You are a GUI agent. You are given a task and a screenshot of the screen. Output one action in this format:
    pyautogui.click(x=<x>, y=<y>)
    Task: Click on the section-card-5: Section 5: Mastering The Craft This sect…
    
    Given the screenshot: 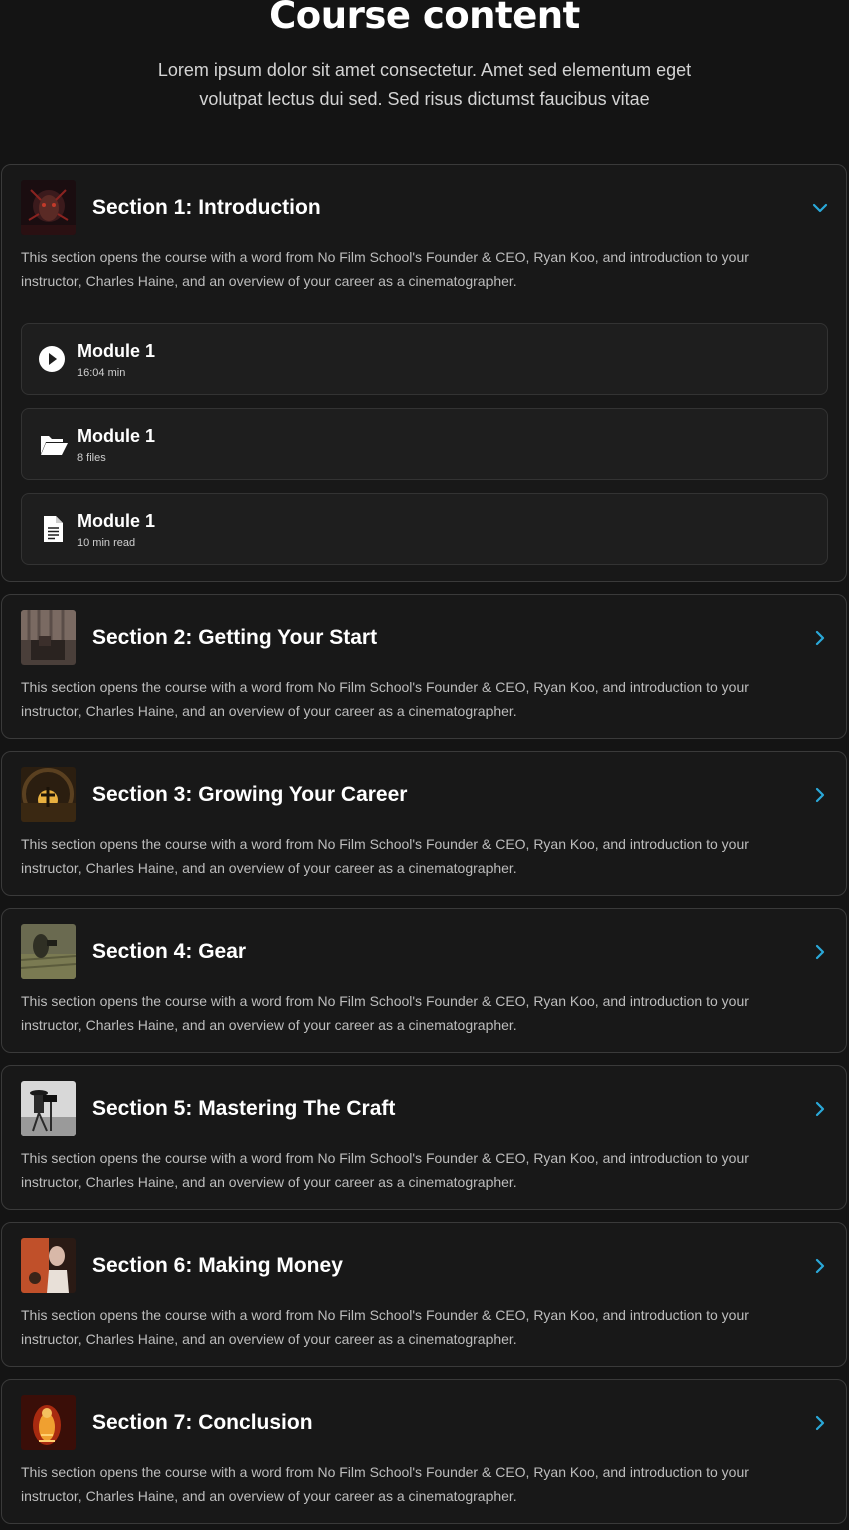 What is the action you would take?
    pyautogui.click(x=424, y=1137)
    